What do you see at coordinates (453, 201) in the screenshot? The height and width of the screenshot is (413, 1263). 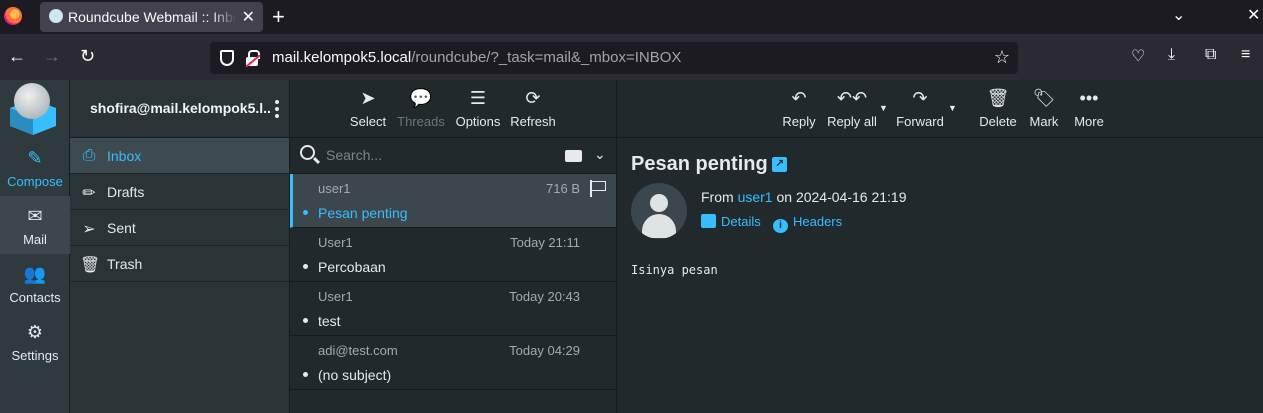 I see `message-row: user1 716 B Pesan penting` at bounding box center [453, 201].